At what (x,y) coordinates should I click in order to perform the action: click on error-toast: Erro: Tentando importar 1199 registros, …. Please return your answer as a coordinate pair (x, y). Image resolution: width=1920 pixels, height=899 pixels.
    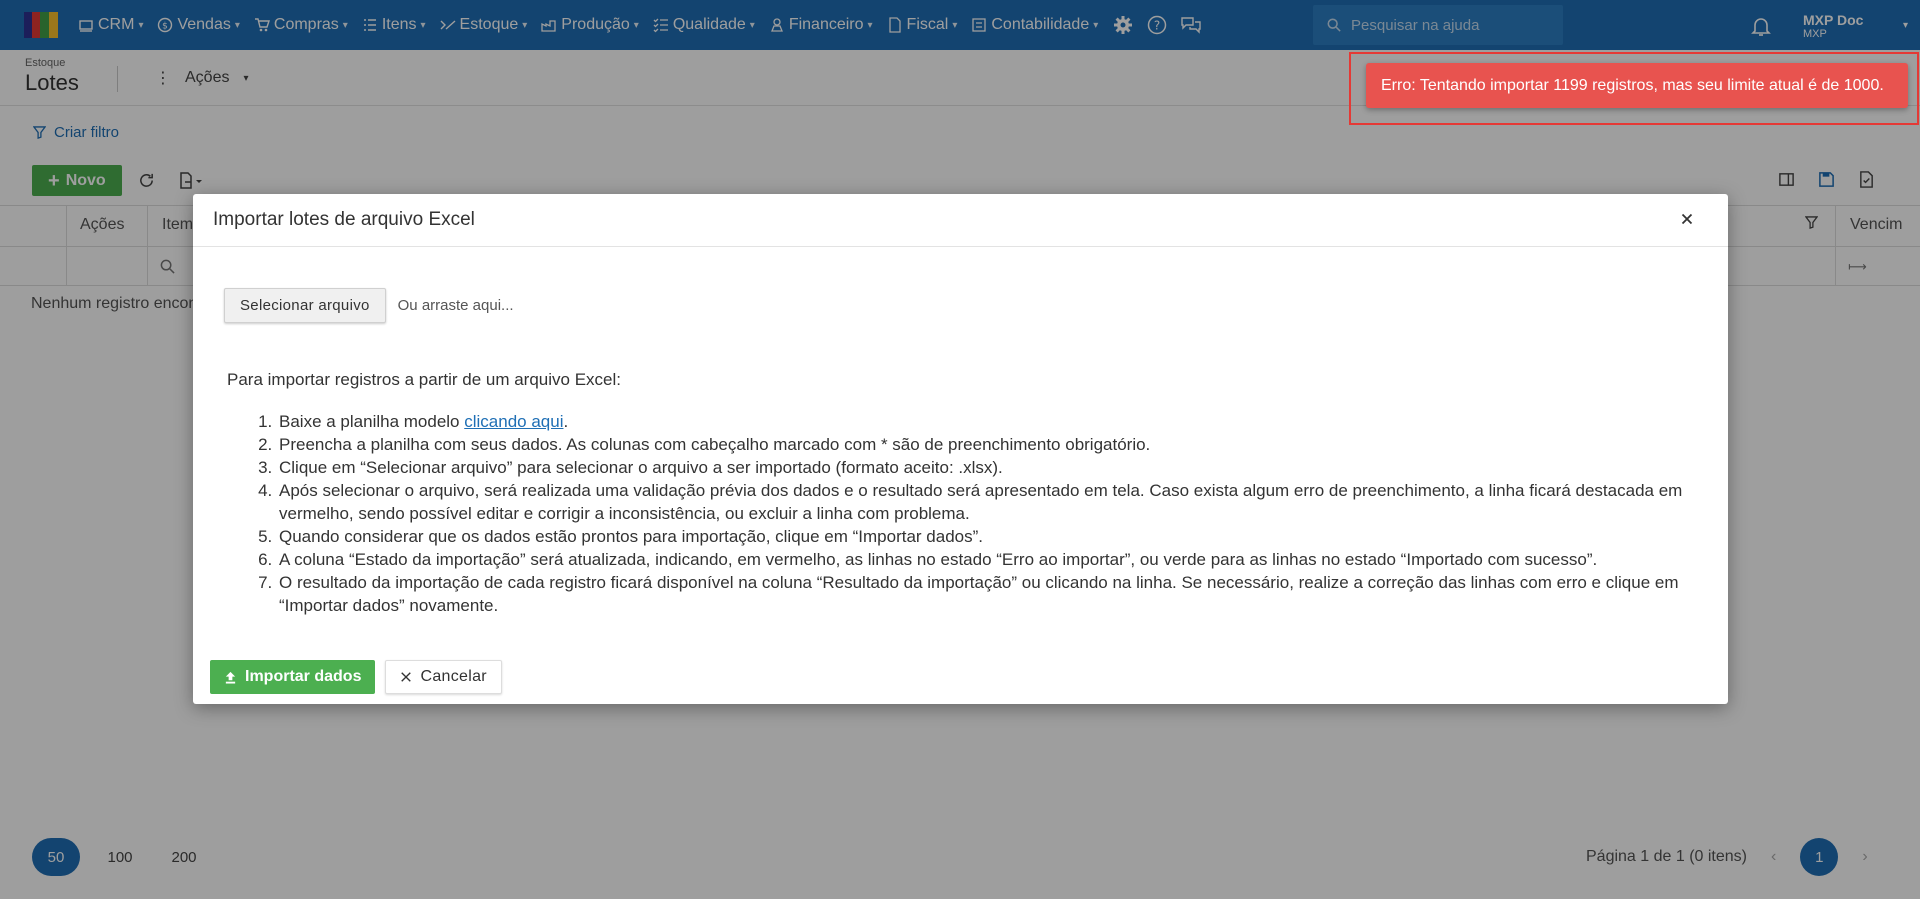
    Looking at the image, I should click on (1637, 85).